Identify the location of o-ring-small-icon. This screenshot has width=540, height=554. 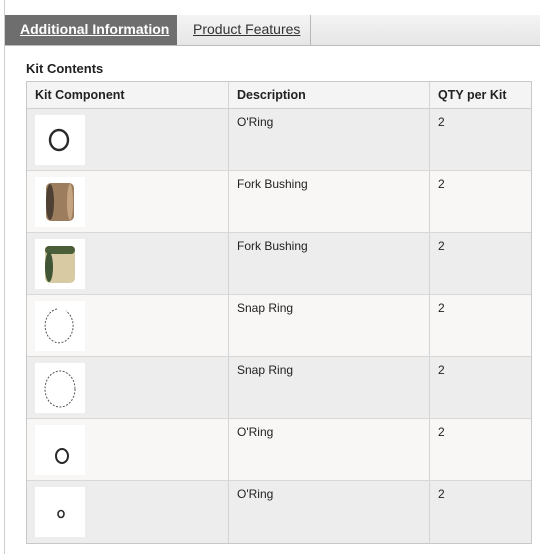
(60, 450).